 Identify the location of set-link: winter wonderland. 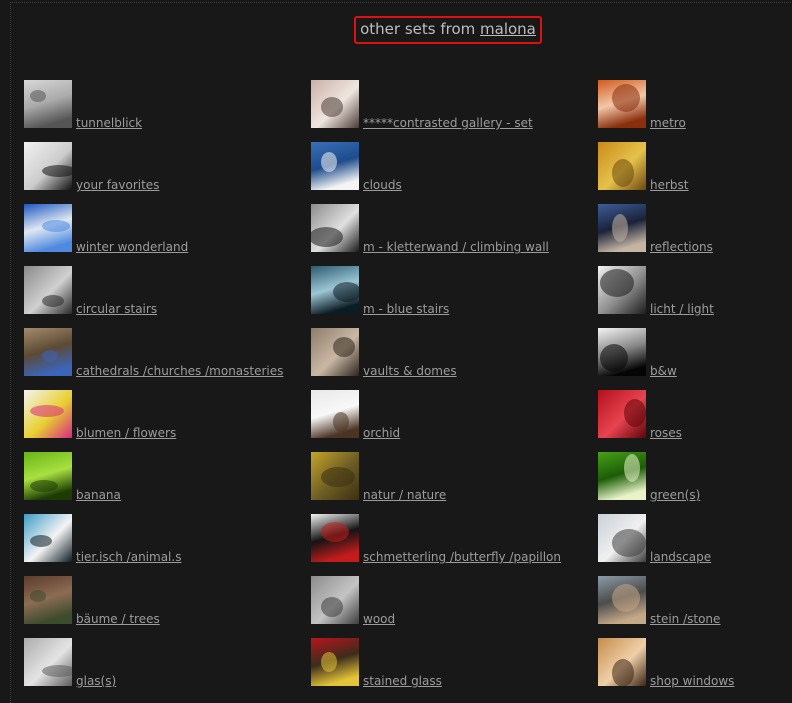
(132, 247).